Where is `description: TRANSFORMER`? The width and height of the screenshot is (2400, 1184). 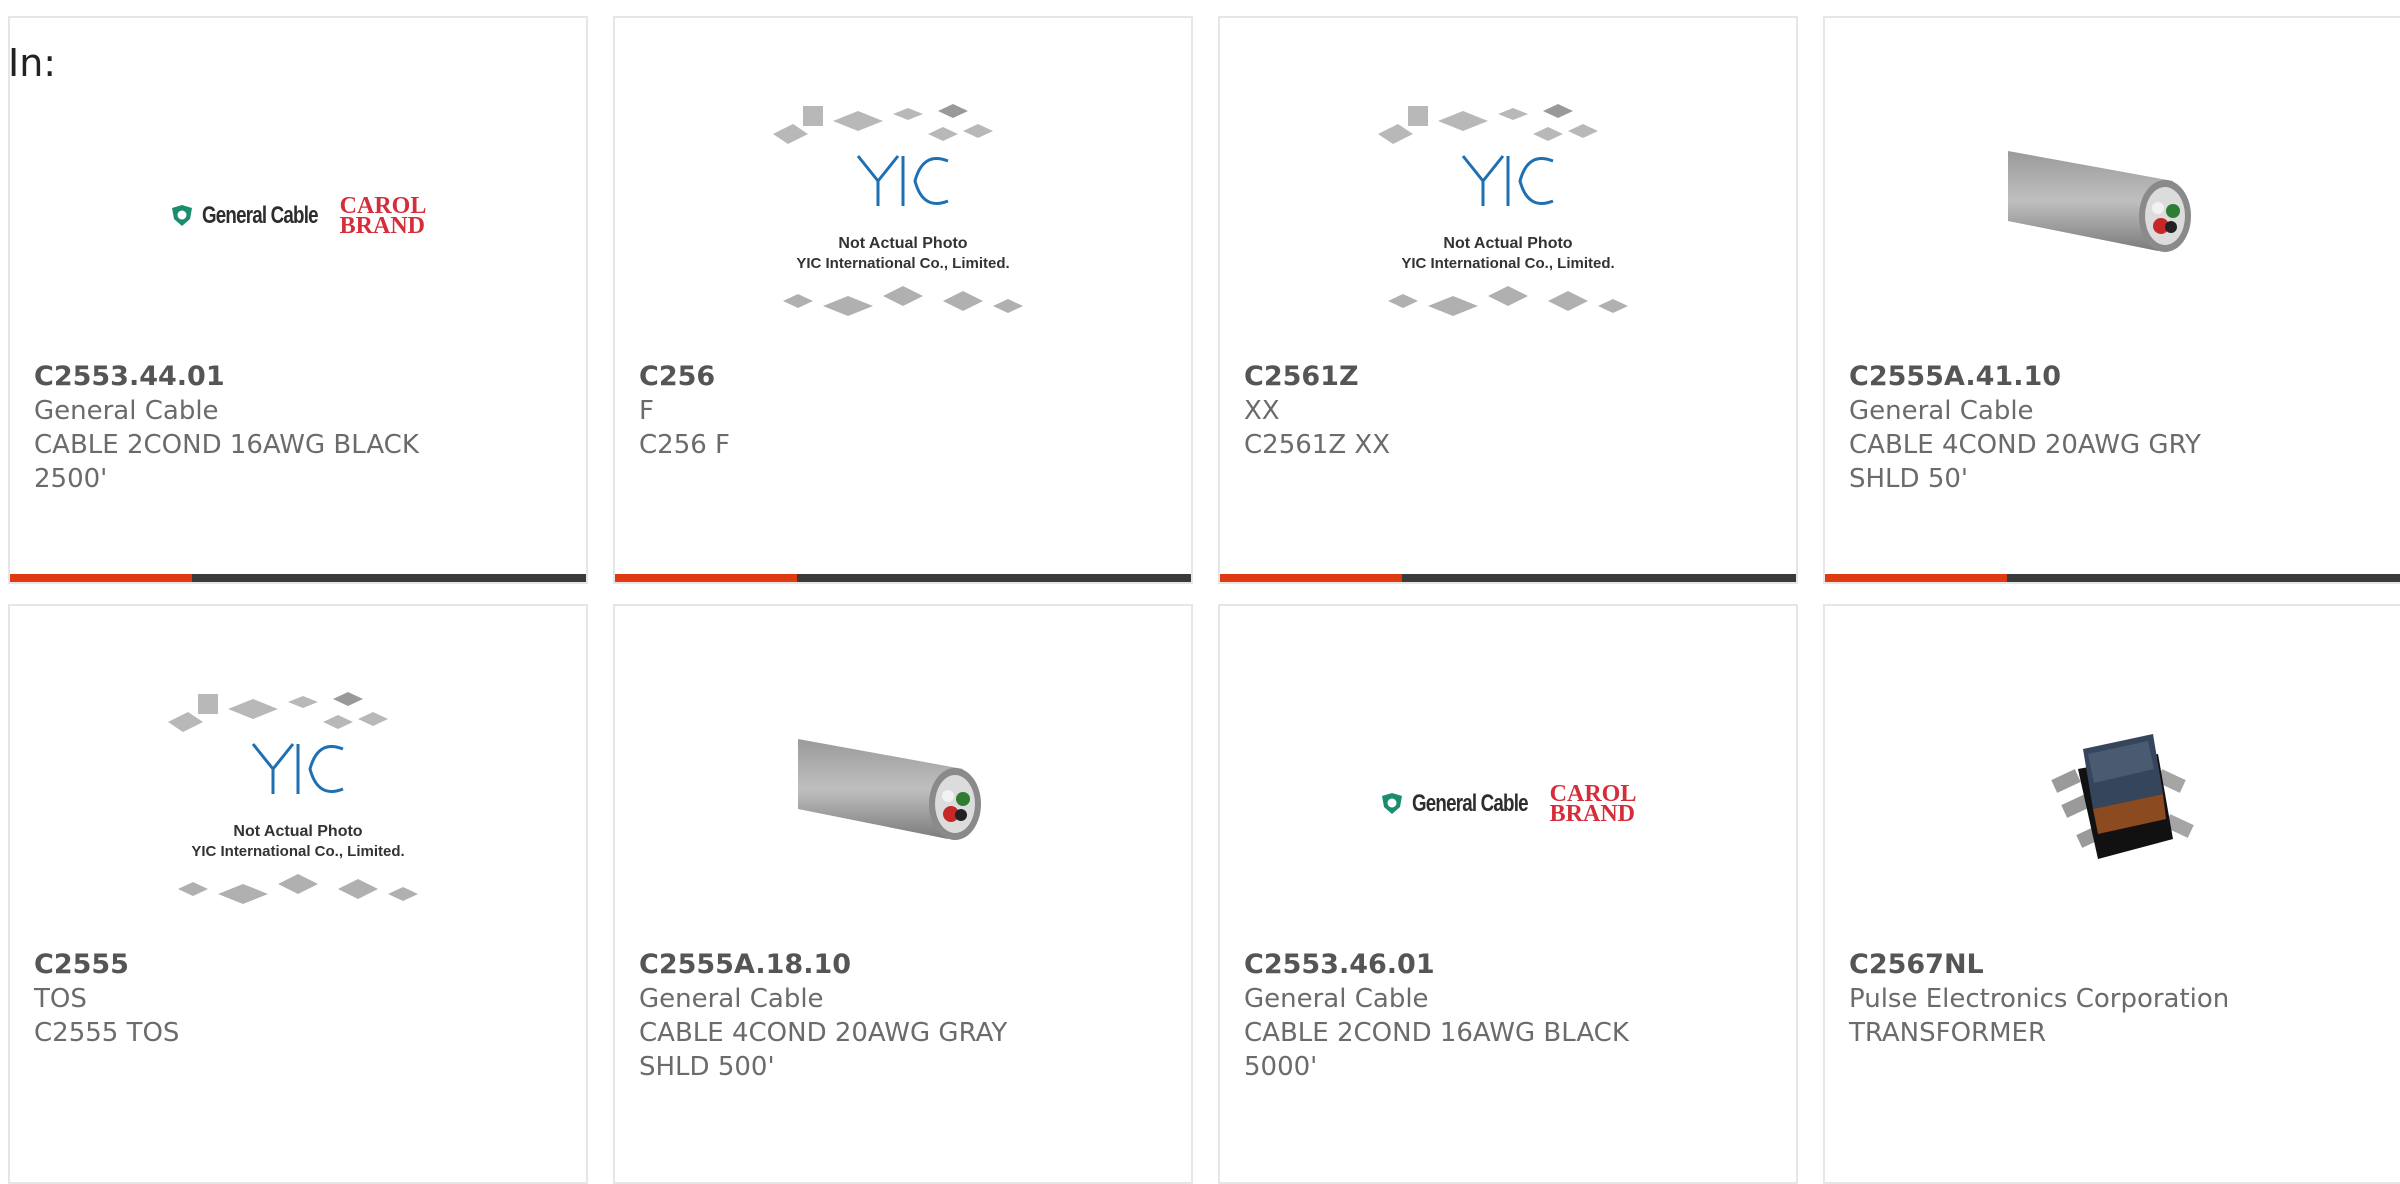 description: TRANSFORMER is located at coordinates (1948, 1033).